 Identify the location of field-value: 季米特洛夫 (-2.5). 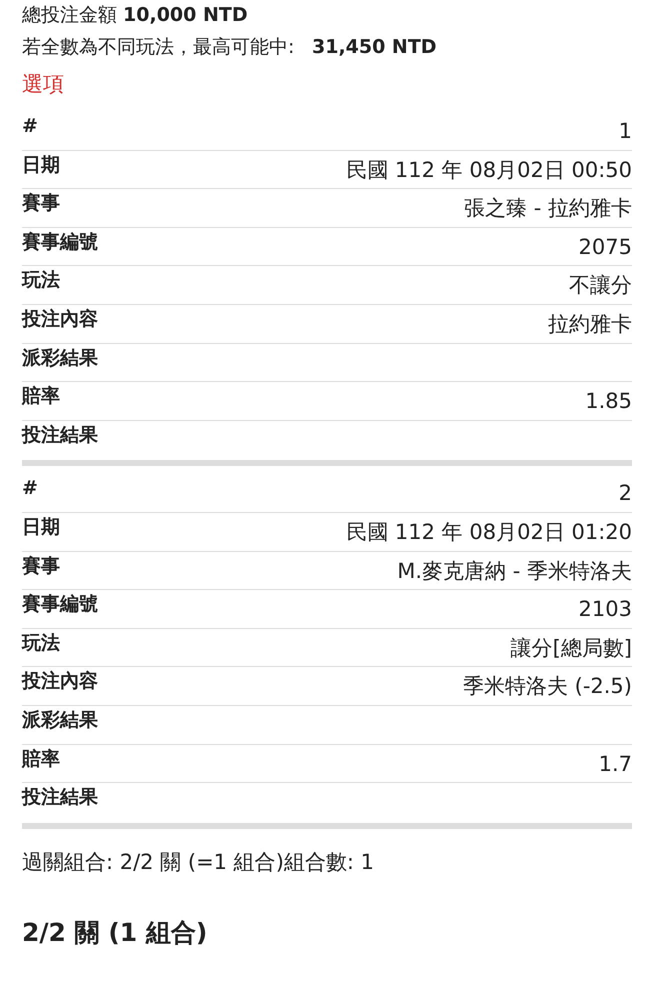
(547, 686).